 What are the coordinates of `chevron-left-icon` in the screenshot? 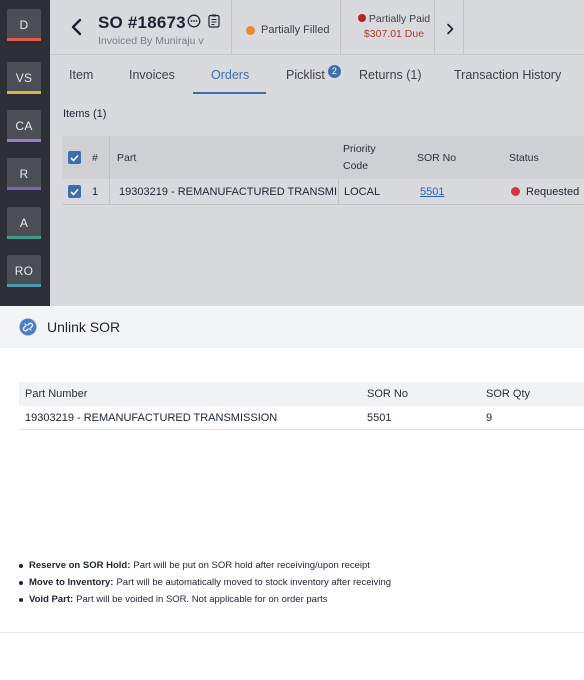 It's located at (76, 27).